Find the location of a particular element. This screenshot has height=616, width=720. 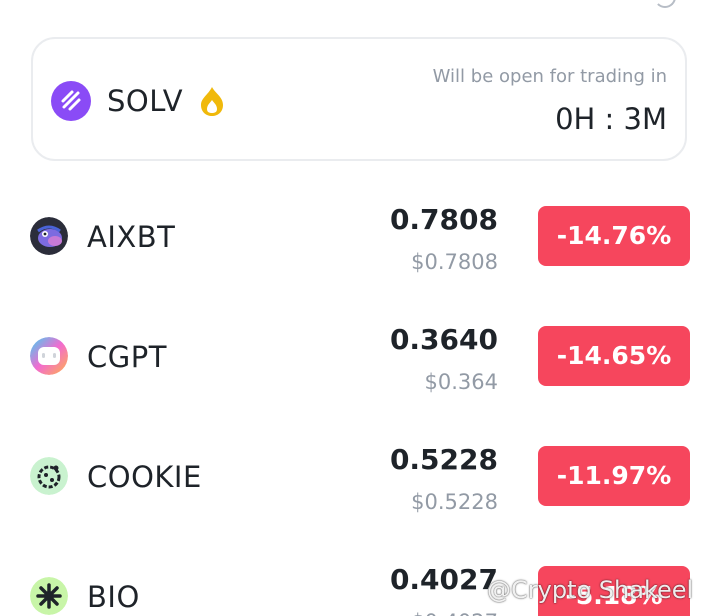

change-badge: -14.65% is located at coordinates (614, 356).